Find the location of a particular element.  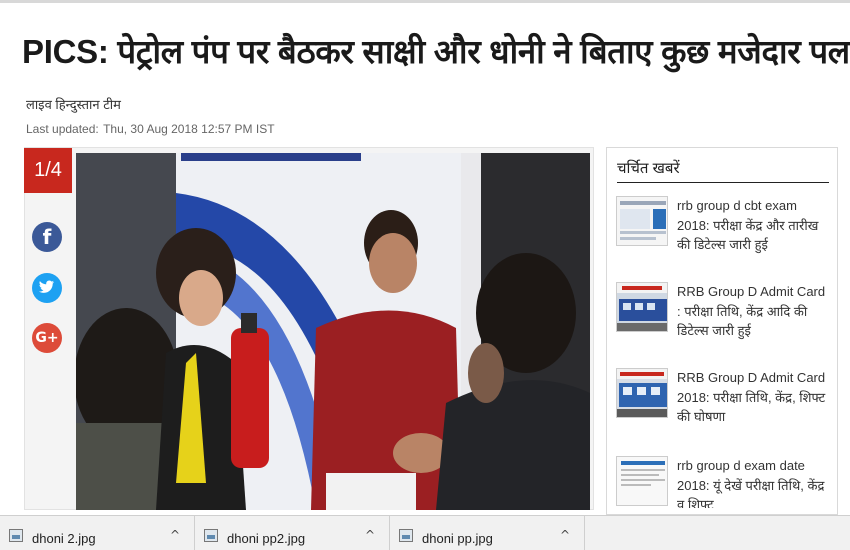

google-plus-icon: G+ is located at coordinates (47, 338).